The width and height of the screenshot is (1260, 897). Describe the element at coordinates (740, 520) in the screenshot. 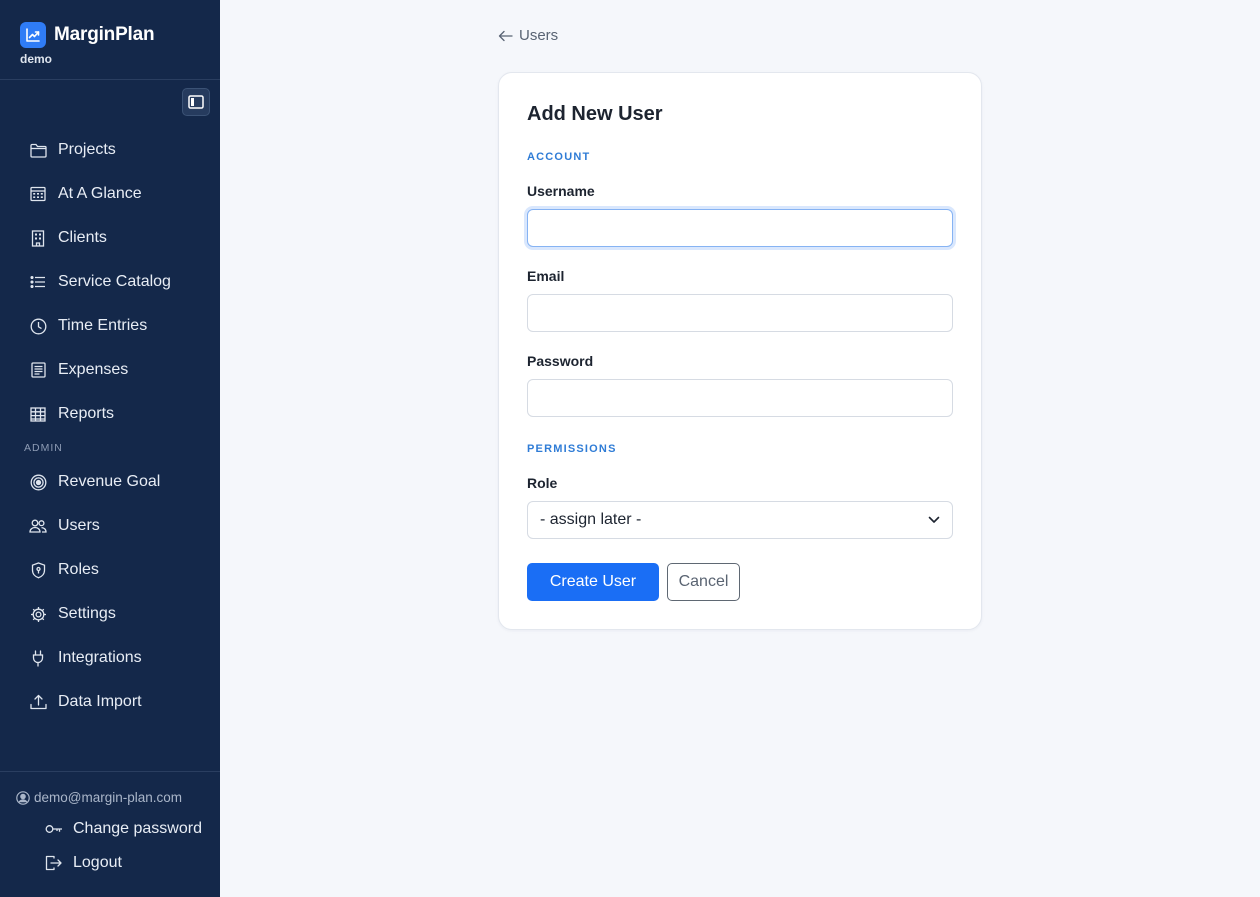

I see `role-select: - assign later -` at that location.